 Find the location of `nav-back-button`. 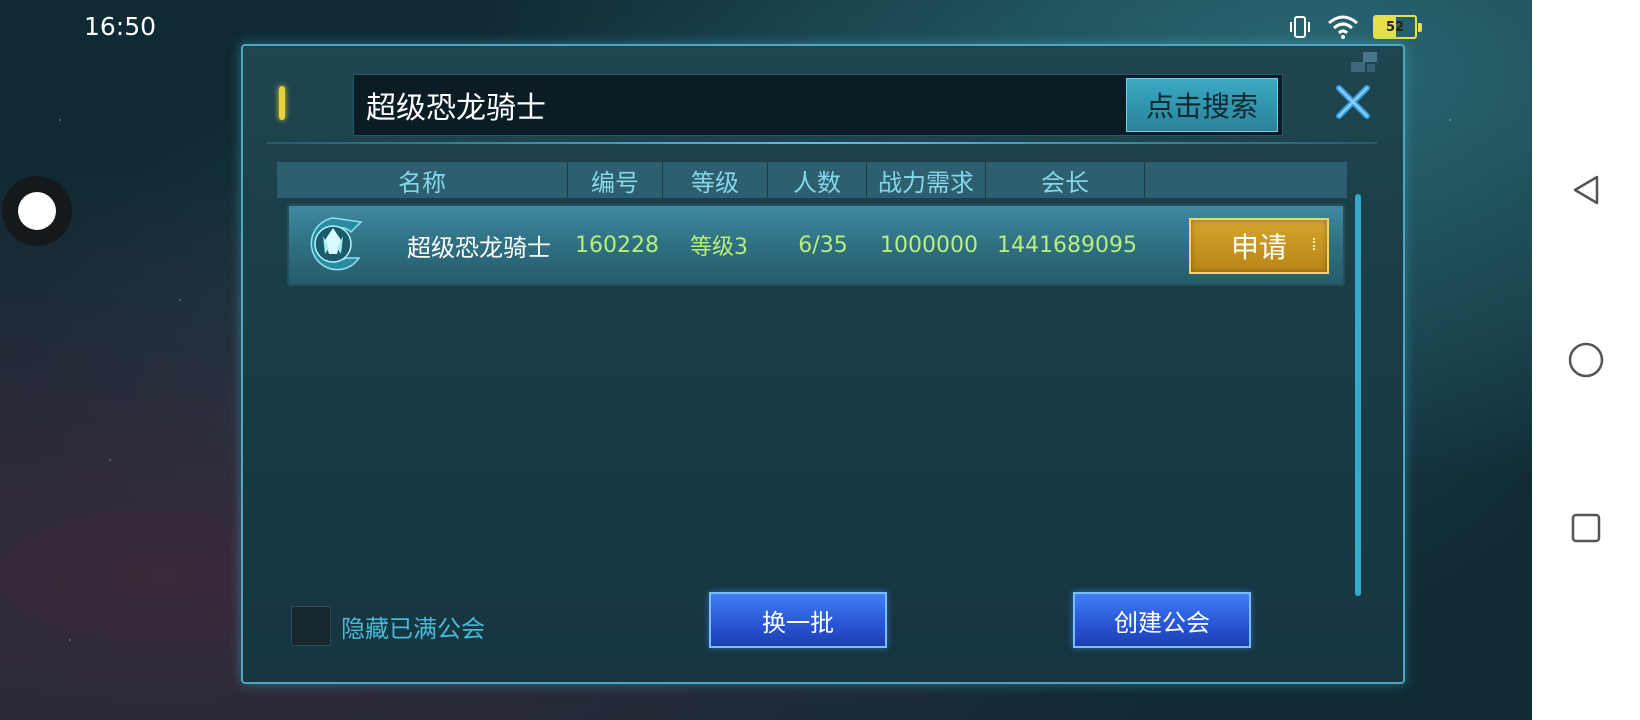

nav-back-button is located at coordinates (1586, 190).